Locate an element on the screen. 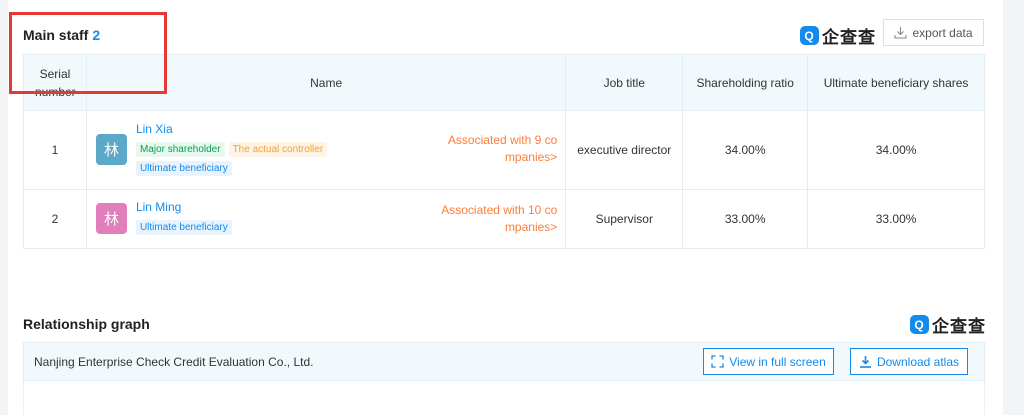 The height and width of the screenshot is (415, 1024). associated-companies-link: Associated with 10 companies> is located at coordinates (498, 219).